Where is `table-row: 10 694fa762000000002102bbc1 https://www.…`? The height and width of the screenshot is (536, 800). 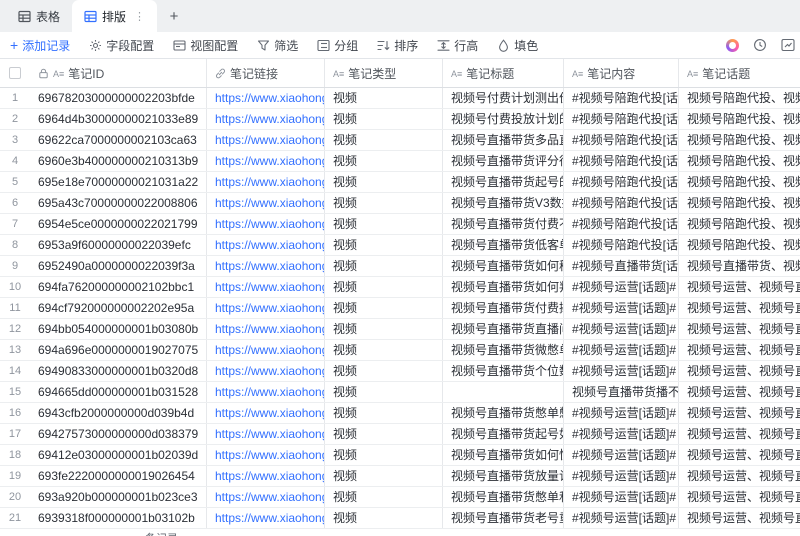
table-row: 10 694fa762000000002102bbc1 https://www.… is located at coordinates (400, 287).